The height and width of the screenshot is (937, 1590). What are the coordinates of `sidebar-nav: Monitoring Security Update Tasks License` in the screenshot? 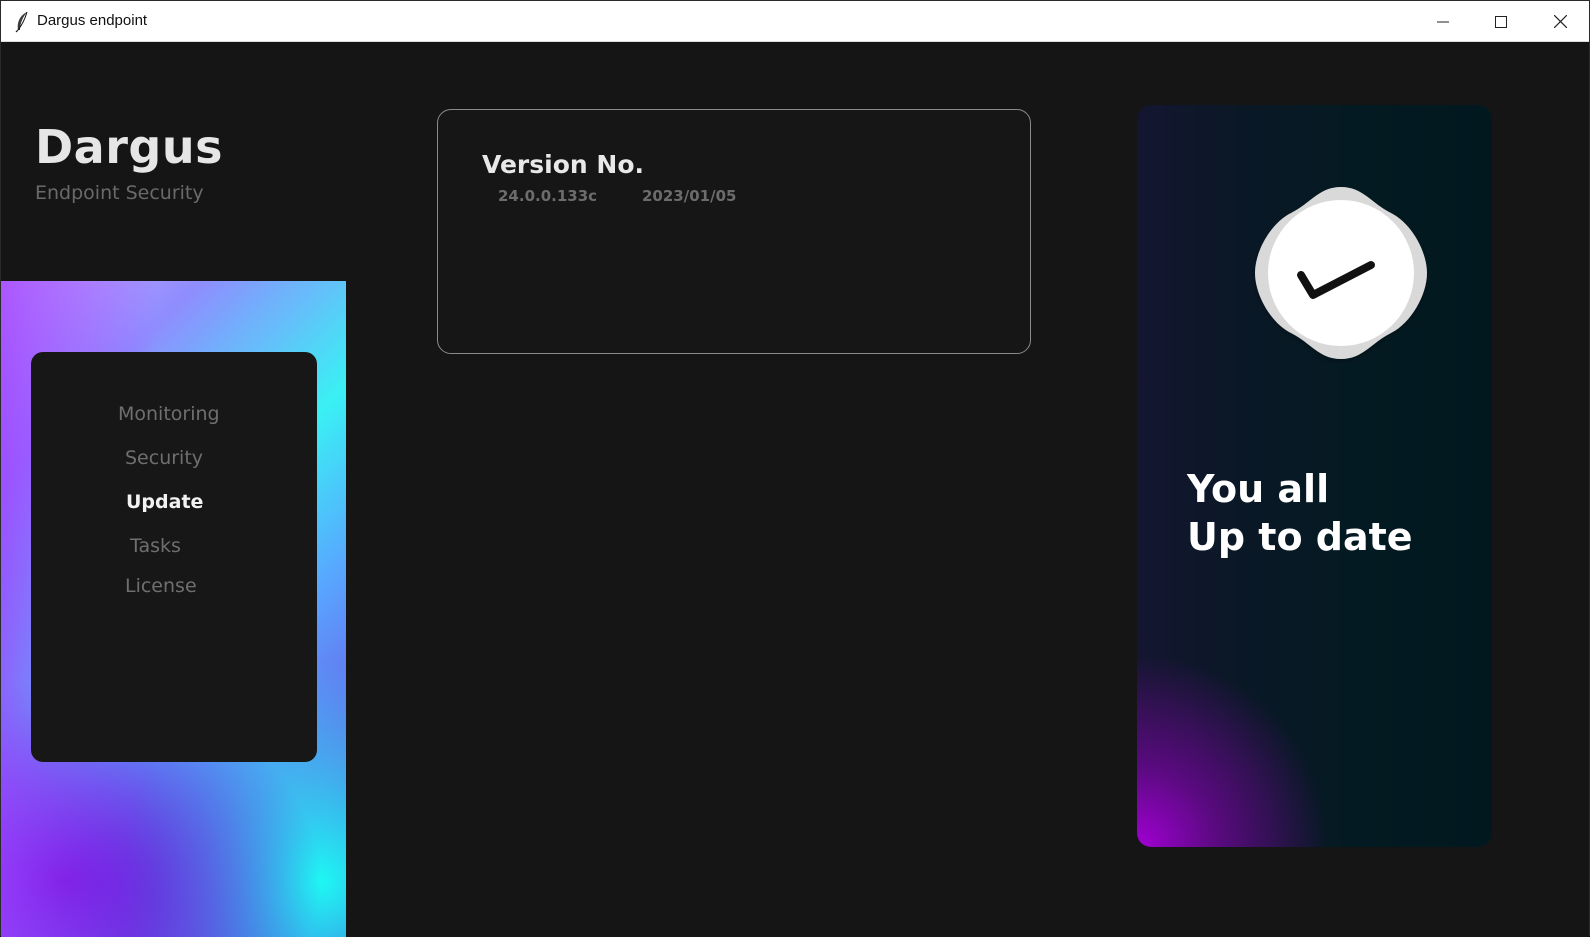 It's located at (174, 557).